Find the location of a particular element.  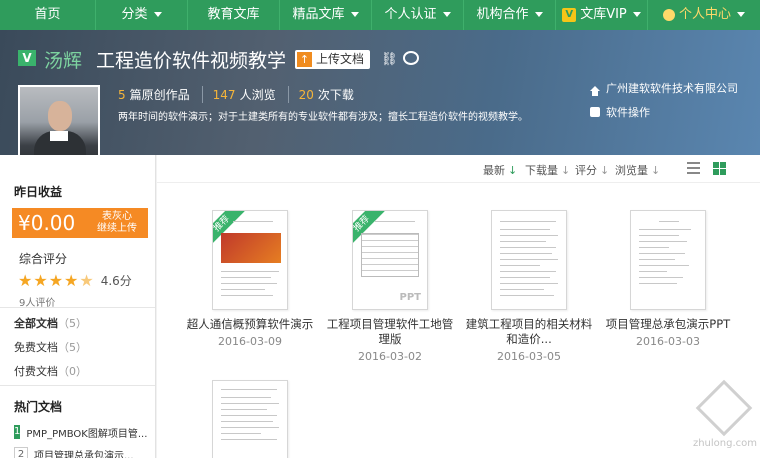

author-name: 汤辉 is located at coordinates (63, 59).